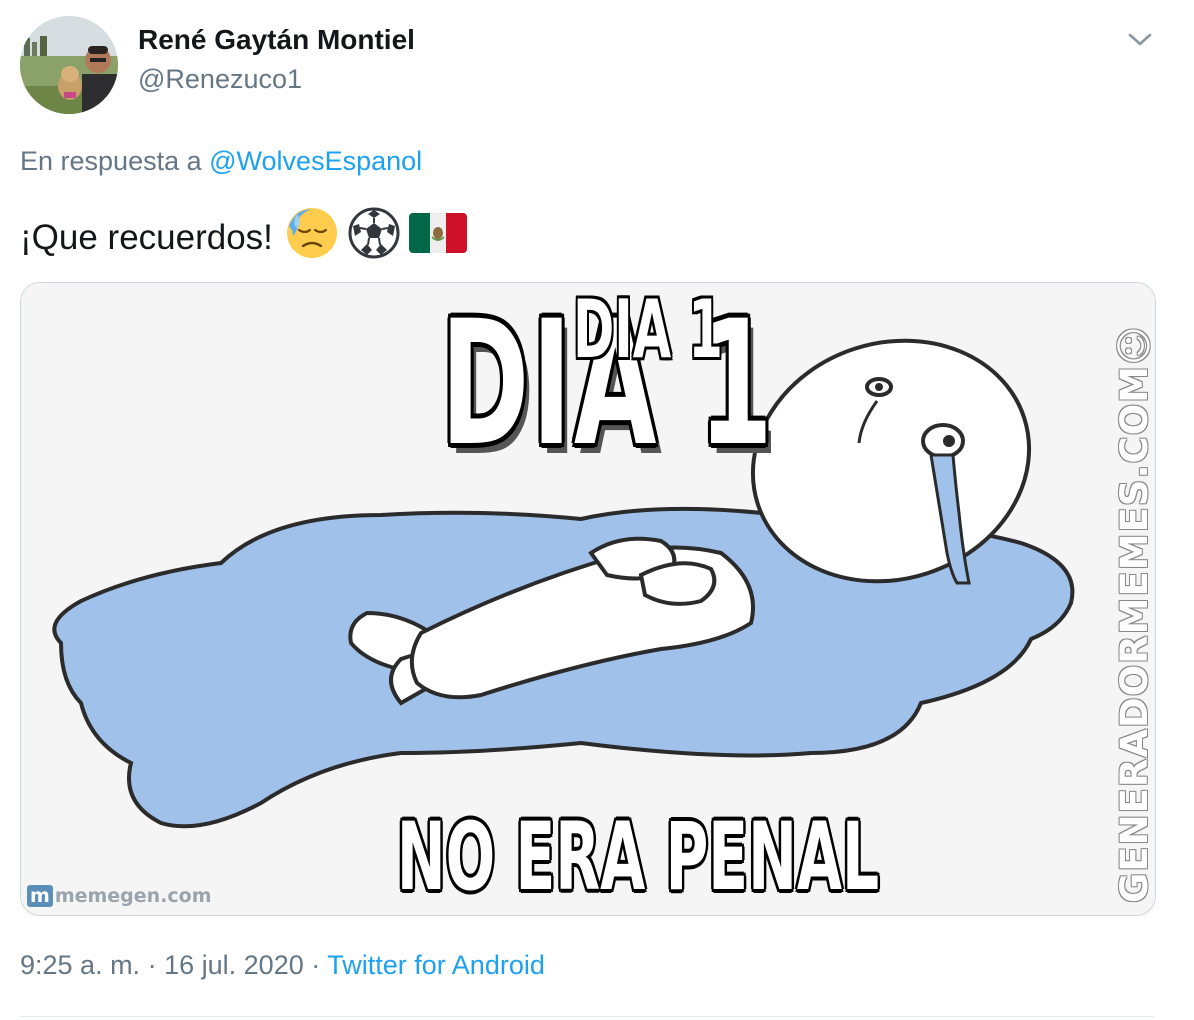  I want to click on chevron-down-icon, so click(1140, 40).